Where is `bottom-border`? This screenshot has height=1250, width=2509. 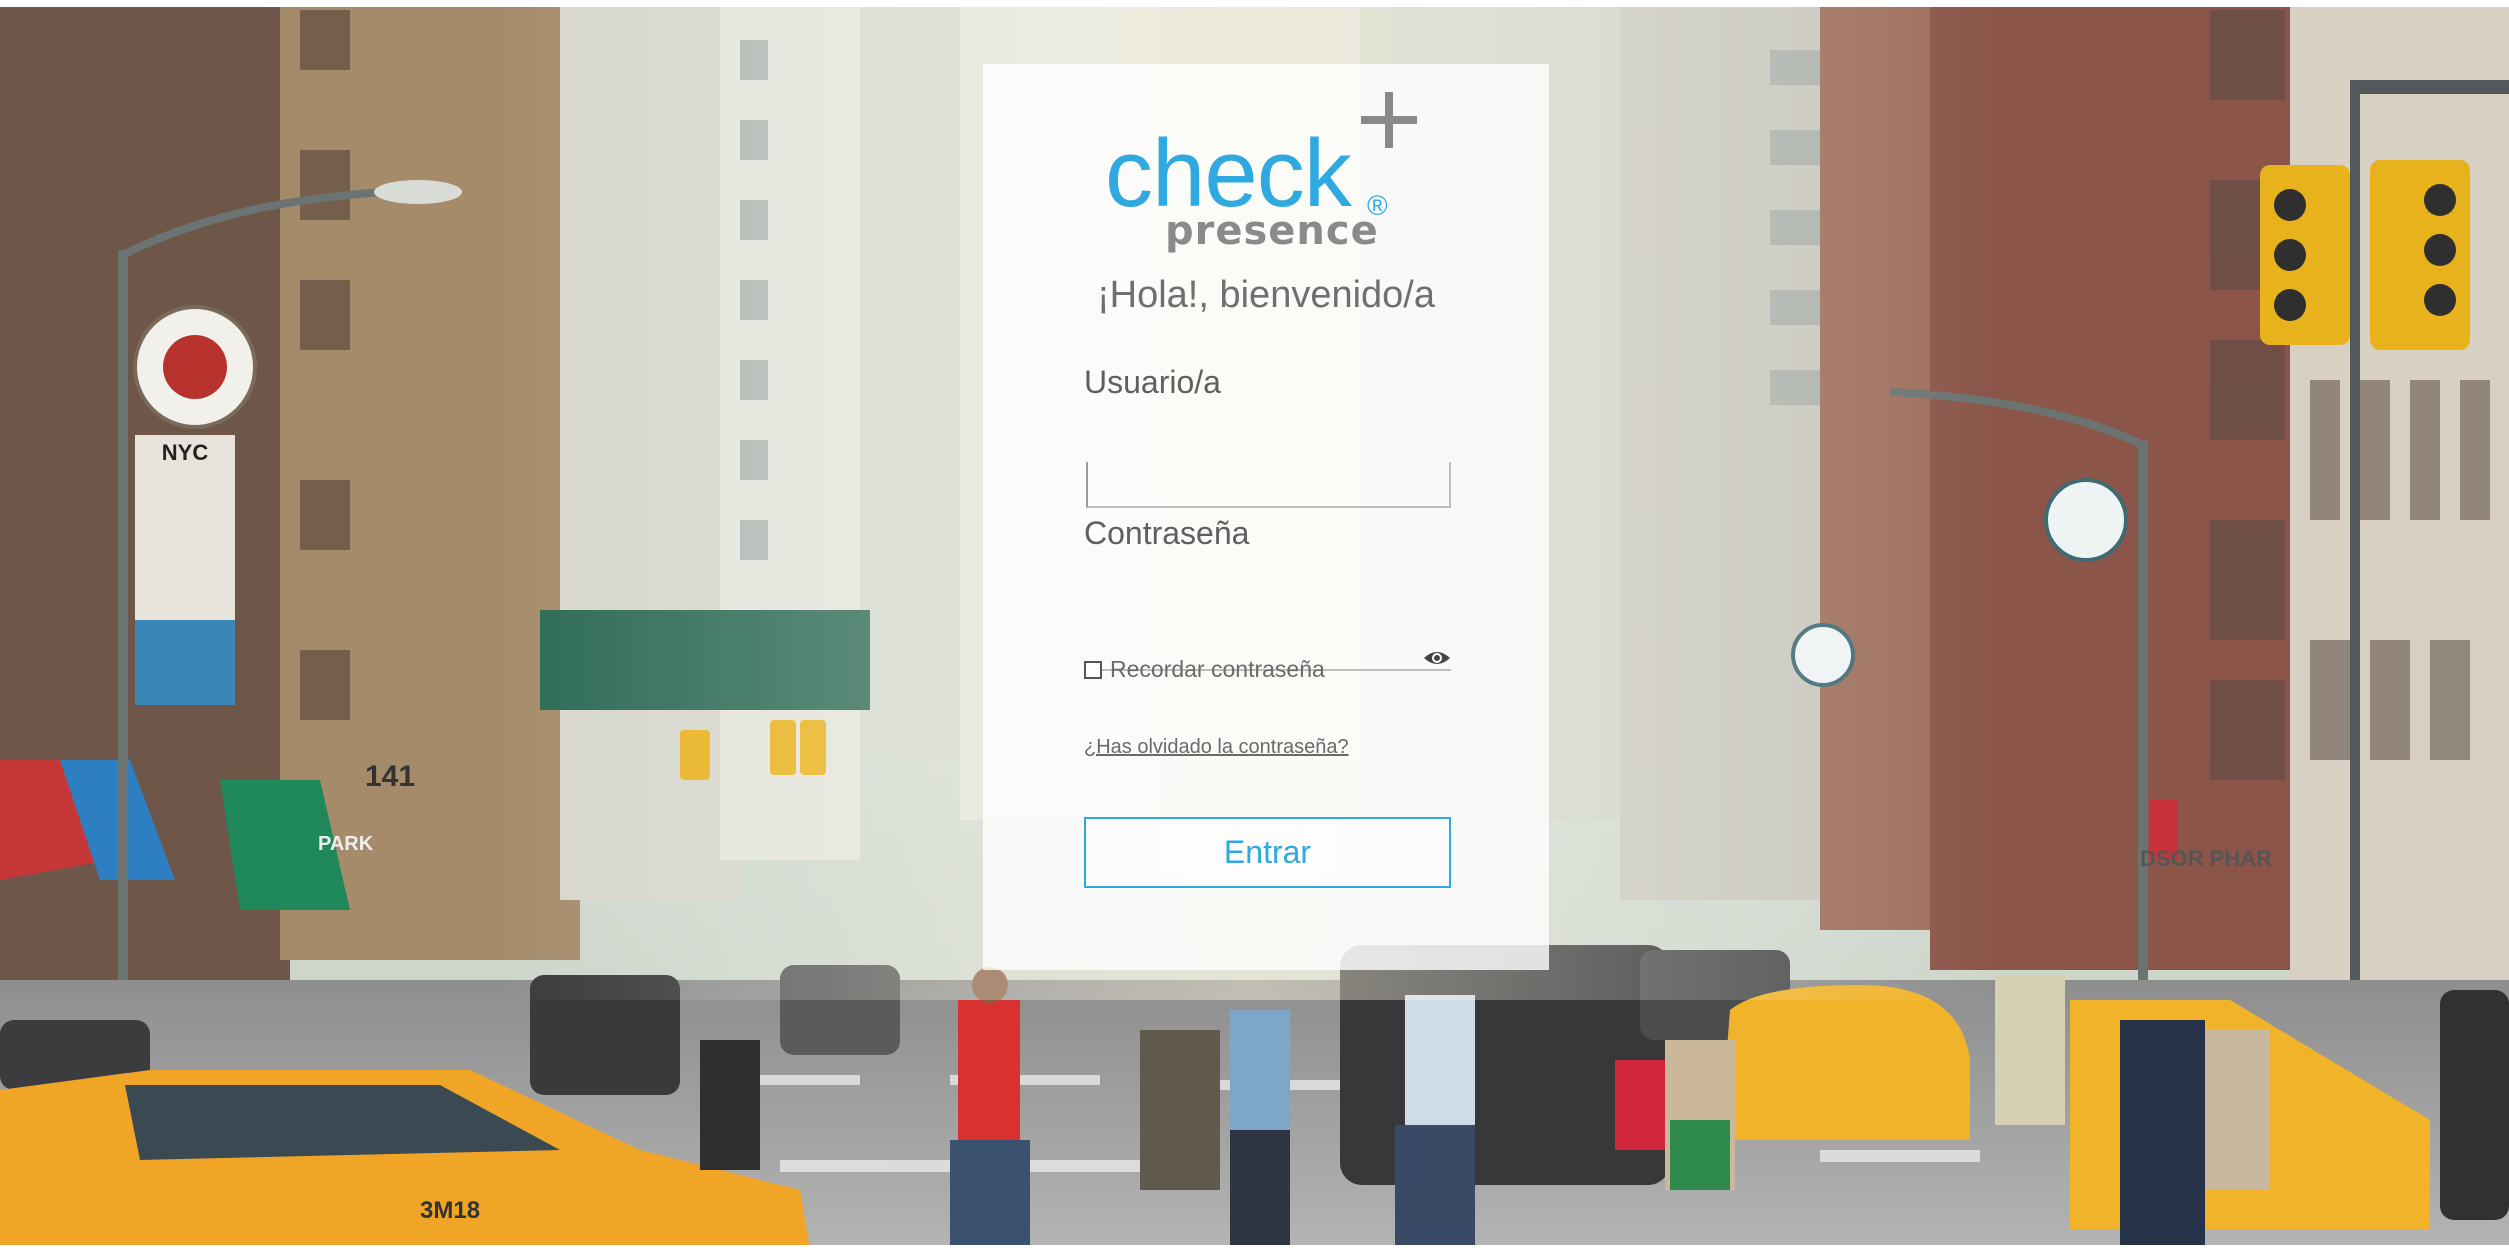 bottom-border is located at coordinates (1254, 1247).